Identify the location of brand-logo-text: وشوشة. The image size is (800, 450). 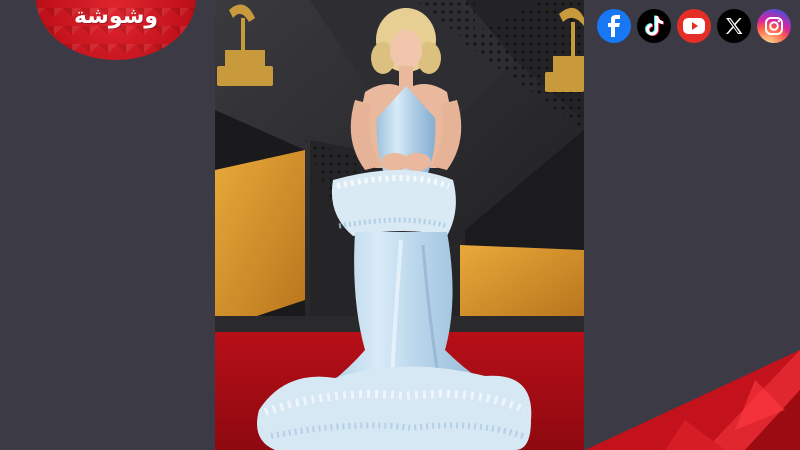
(116, 16).